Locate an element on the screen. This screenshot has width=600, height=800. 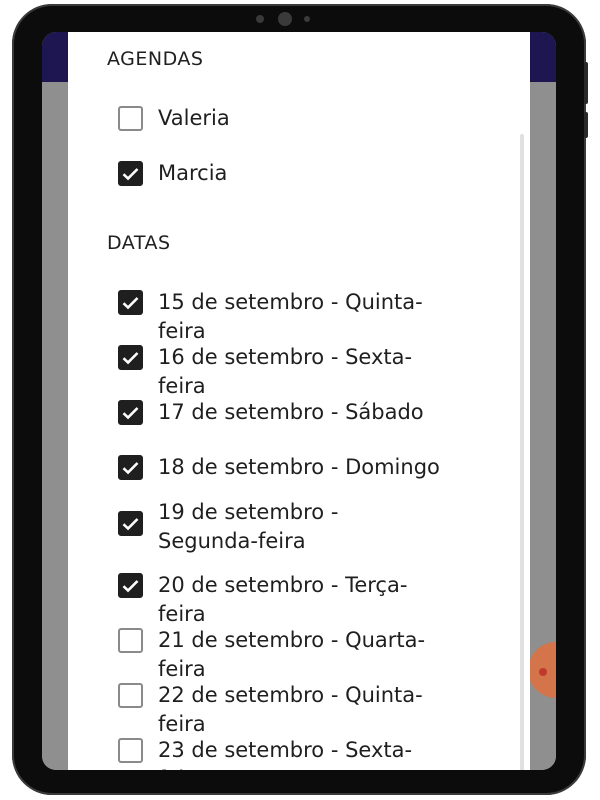
date-item-label: 18 de setembro - Domingo is located at coordinates (299, 467).